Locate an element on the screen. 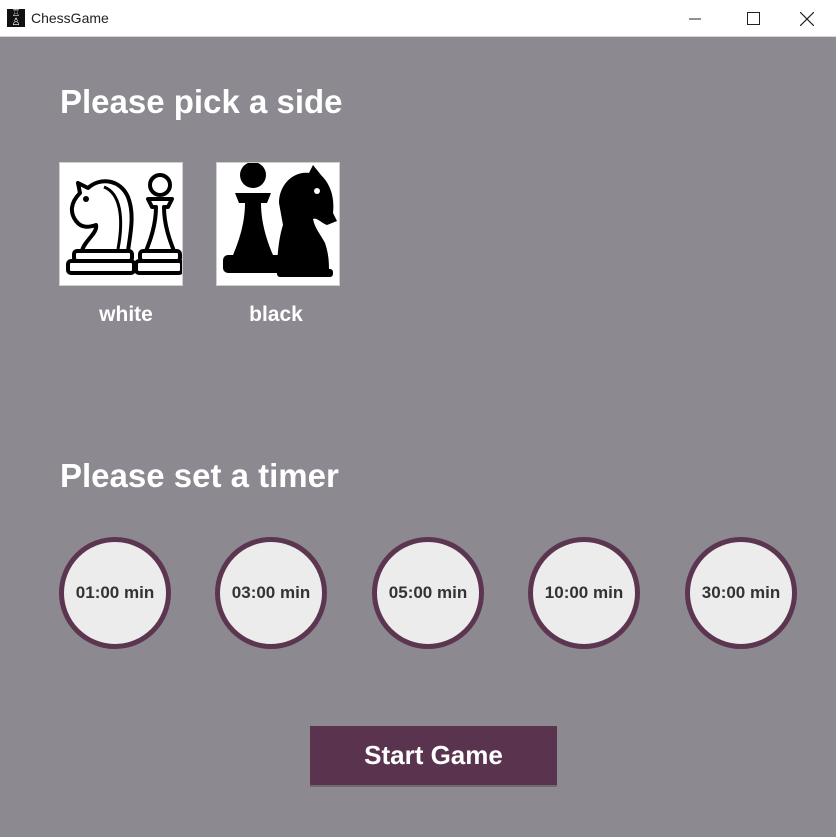 Image resolution: width=836 pixels, height=837 pixels. maximize-icon is located at coordinates (753, 18).